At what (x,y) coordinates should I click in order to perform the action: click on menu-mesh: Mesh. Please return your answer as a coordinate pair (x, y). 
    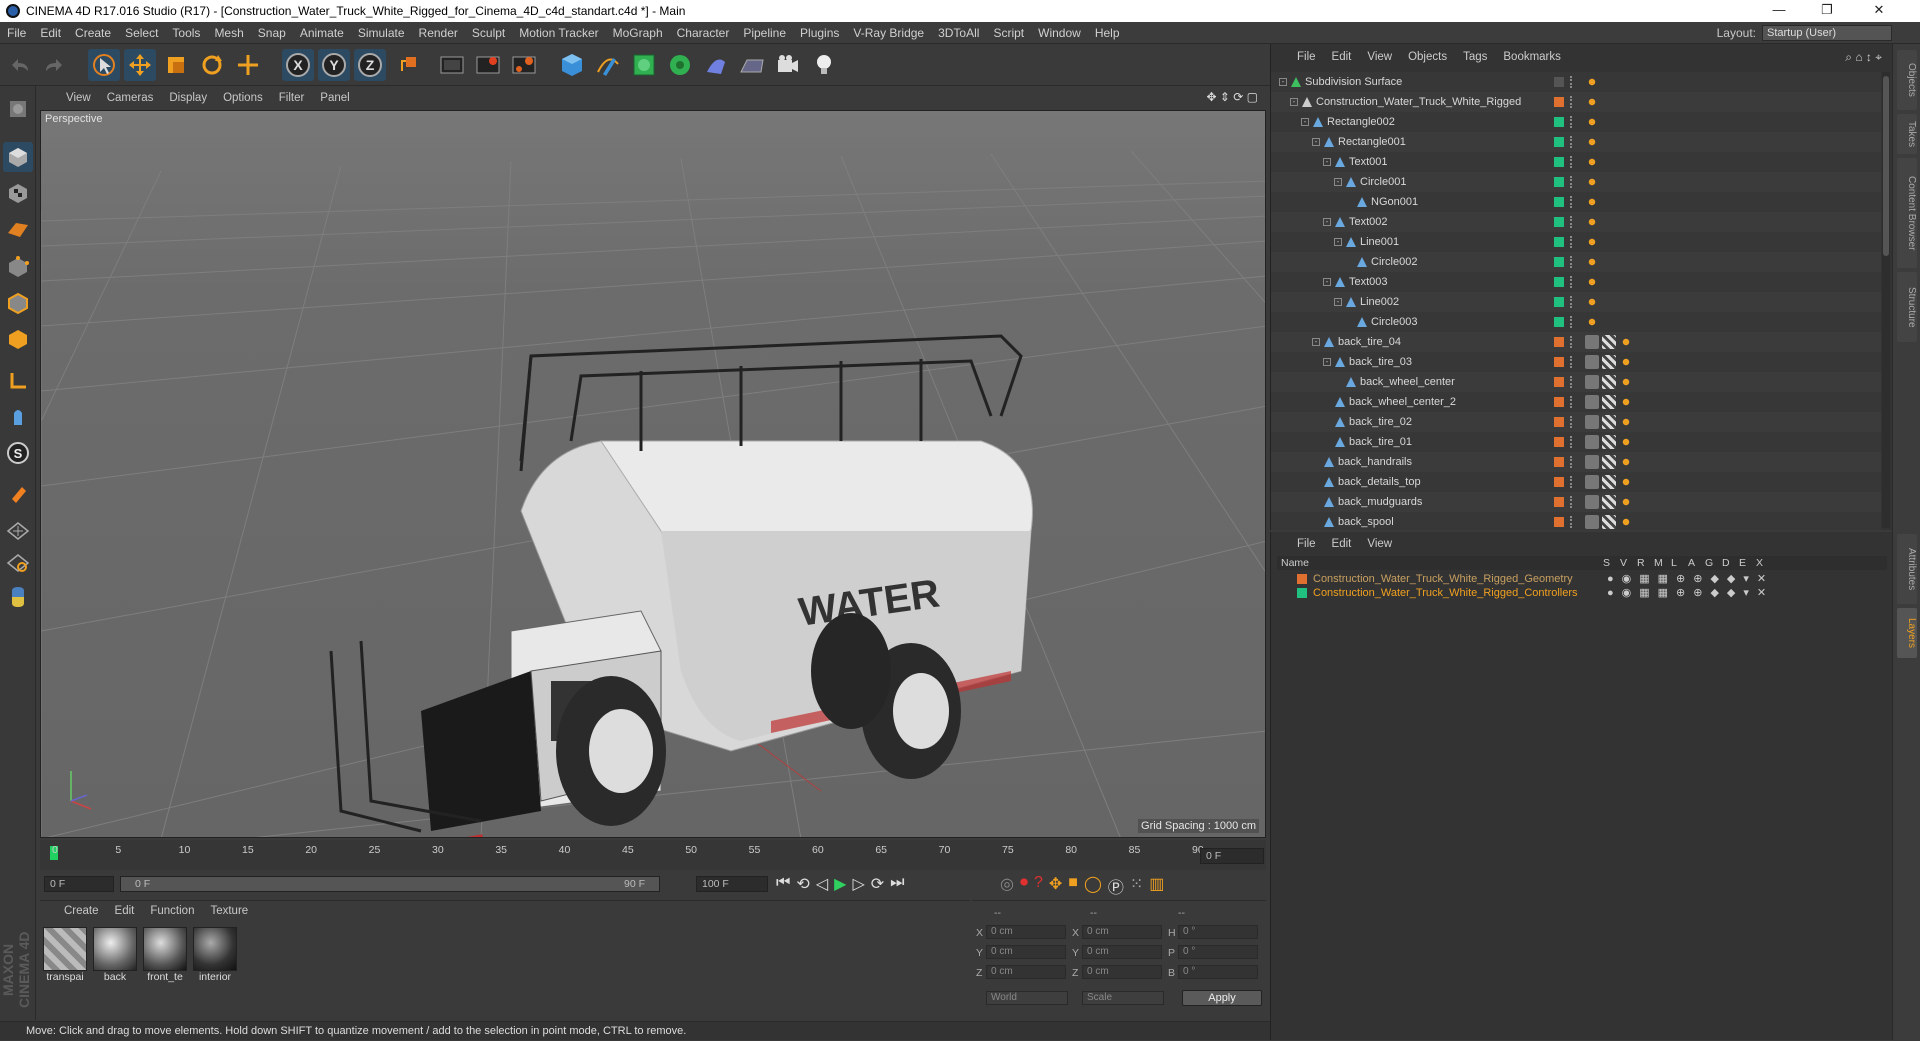
    Looking at the image, I should click on (228, 33).